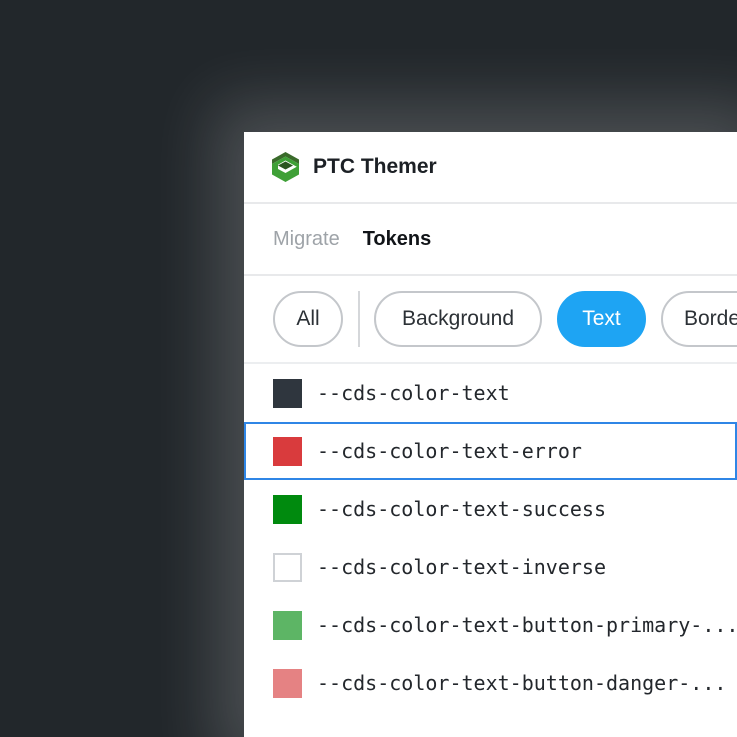 The width and height of the screenshot is (737, 737). I want to click on token-row: --cds-color-text-inverse, so click(490, 567).